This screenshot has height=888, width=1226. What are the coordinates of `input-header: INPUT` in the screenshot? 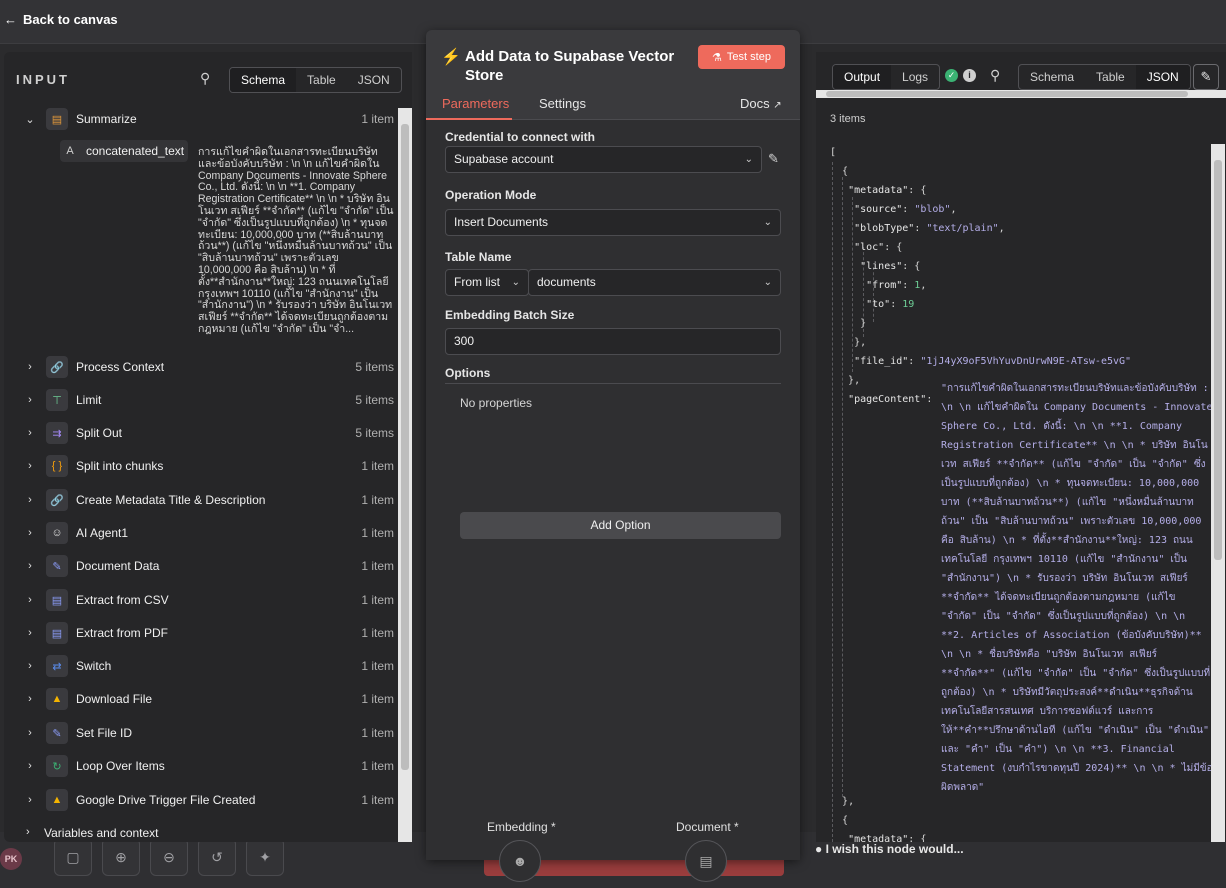 It's located at (43, 79).